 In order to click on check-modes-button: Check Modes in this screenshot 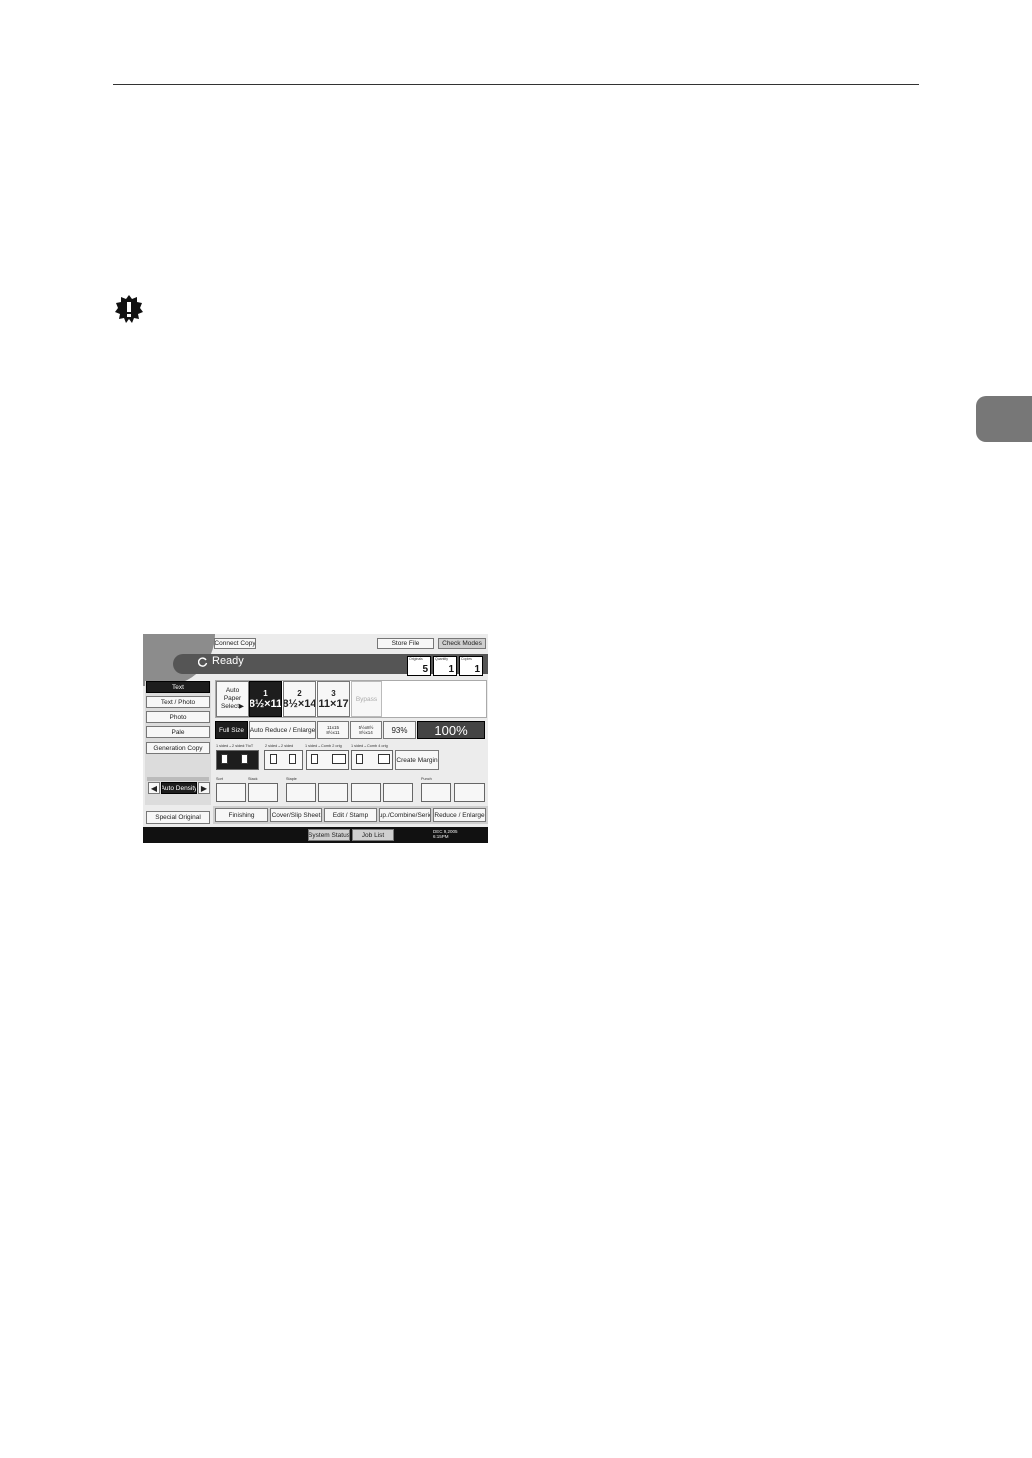, I will do `click(462, 643)`.